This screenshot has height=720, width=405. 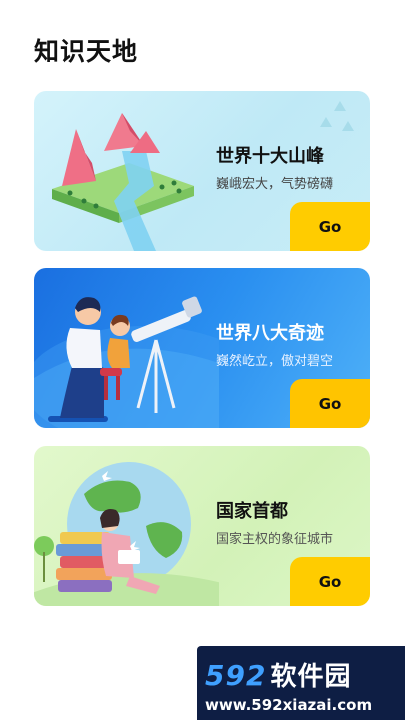 What do you see at coordinates (275, 361) in the screenshot?
I see `card-subtitle: 巍然屹立，傲对碧空` at bounding box center [275, 361].